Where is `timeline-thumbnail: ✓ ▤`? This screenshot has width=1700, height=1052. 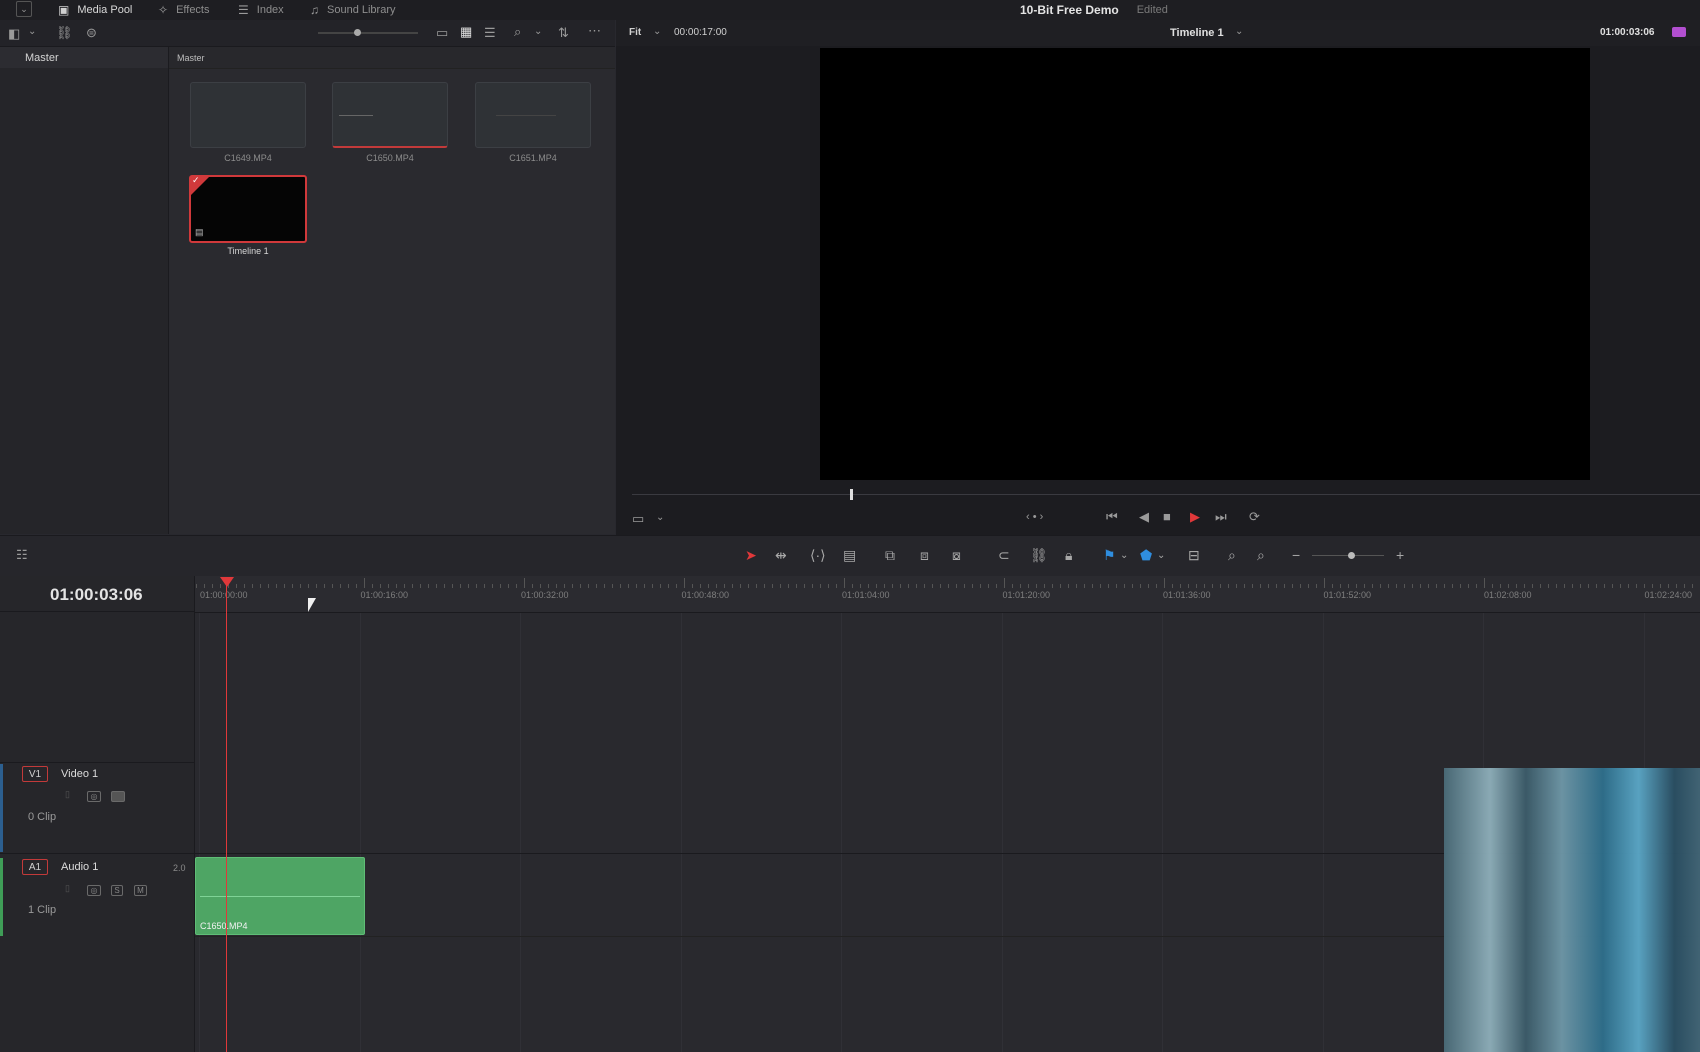
timeline-thumbnail: ✓ ▤ is located at coordinates (248, 209).